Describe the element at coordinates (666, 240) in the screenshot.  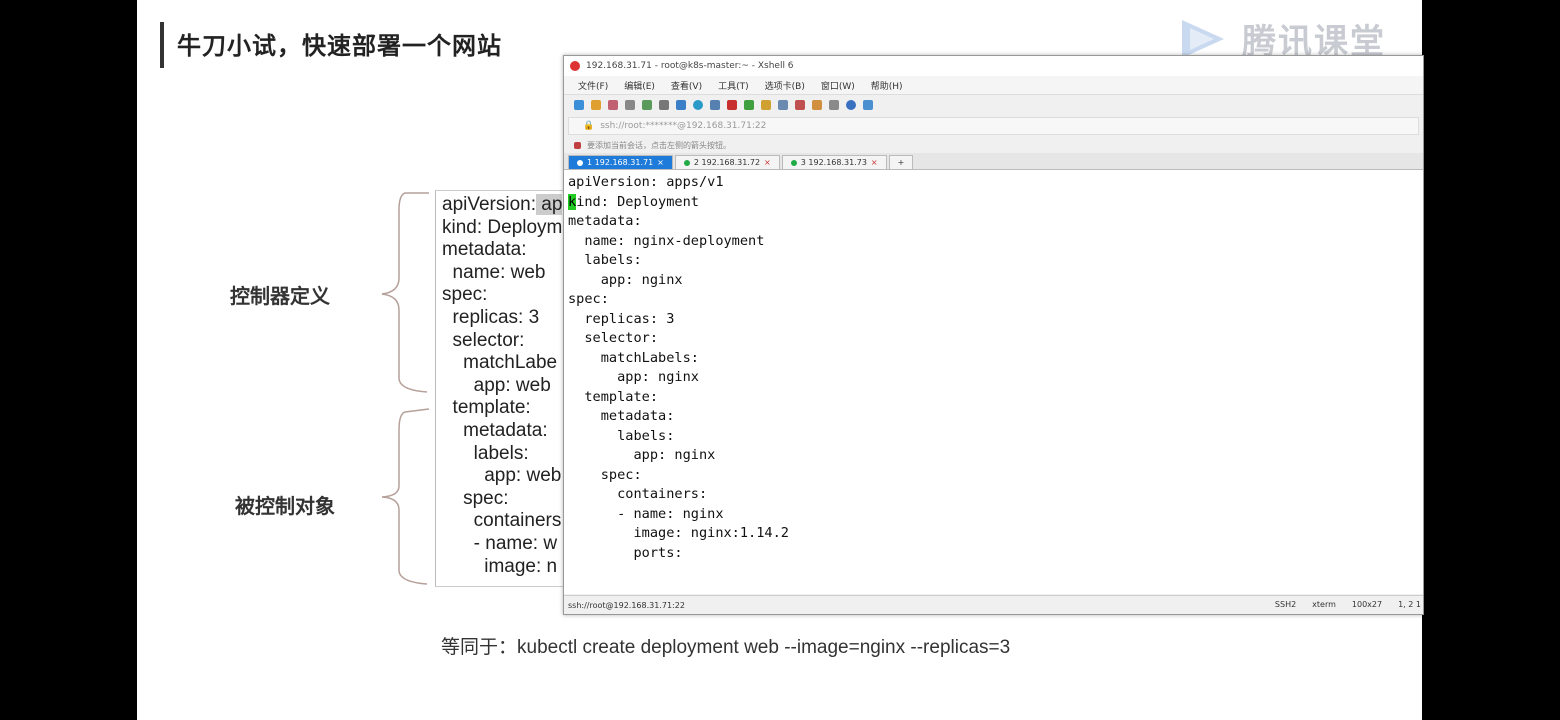
I see `terminal-line: name: nginx-deployment` at that location.